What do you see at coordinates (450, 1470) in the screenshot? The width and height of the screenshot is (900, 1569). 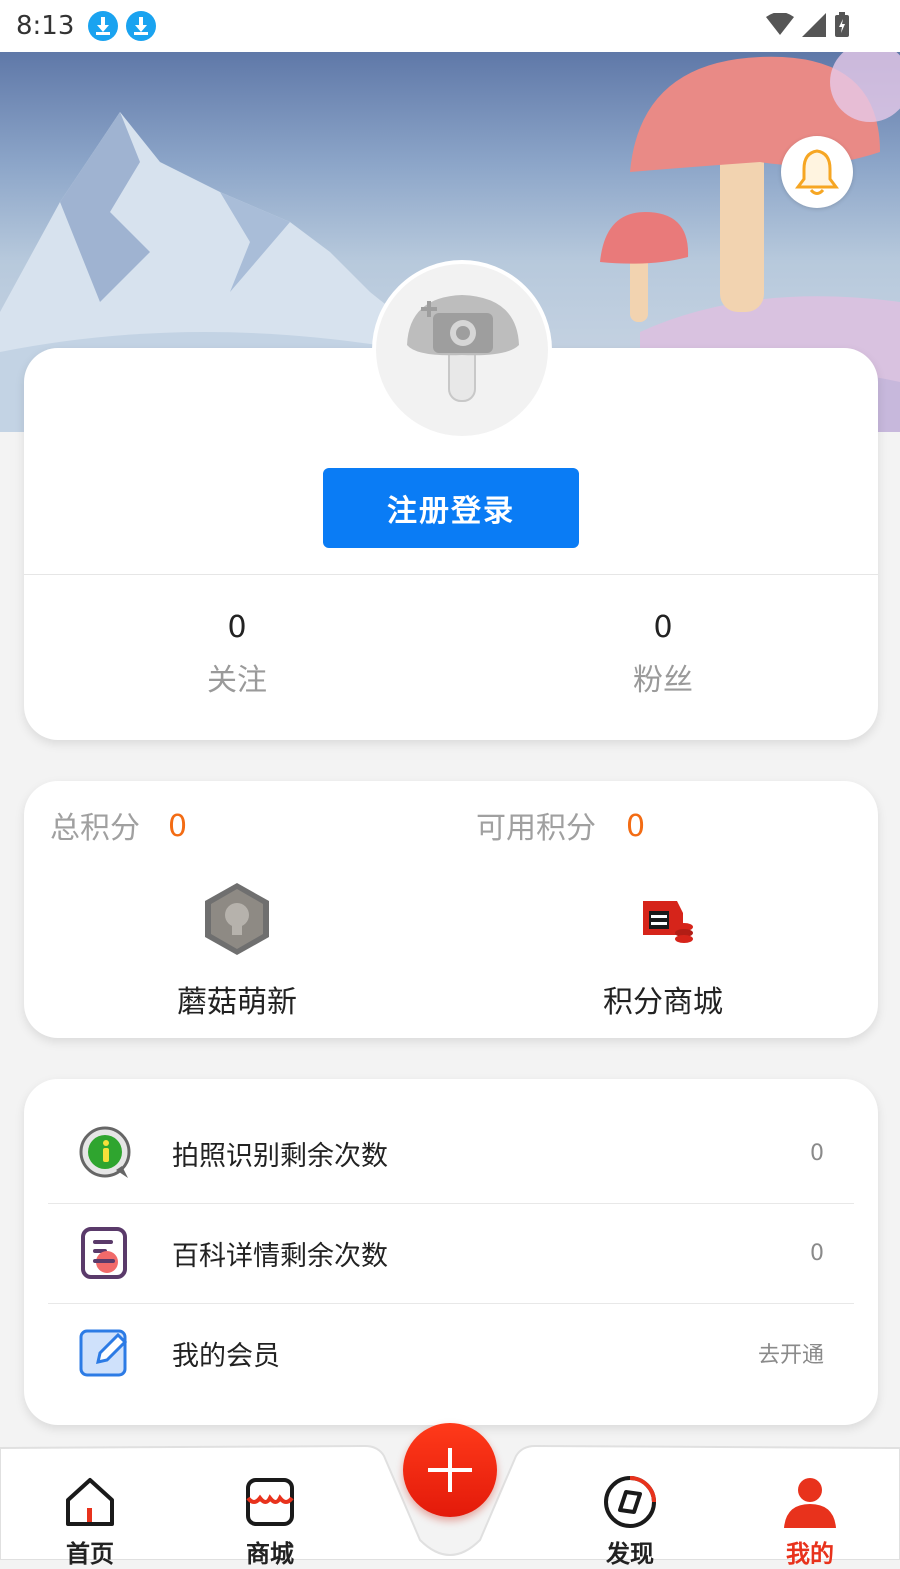 I see `publish-plus-button` at bounding box center [450, 1470].